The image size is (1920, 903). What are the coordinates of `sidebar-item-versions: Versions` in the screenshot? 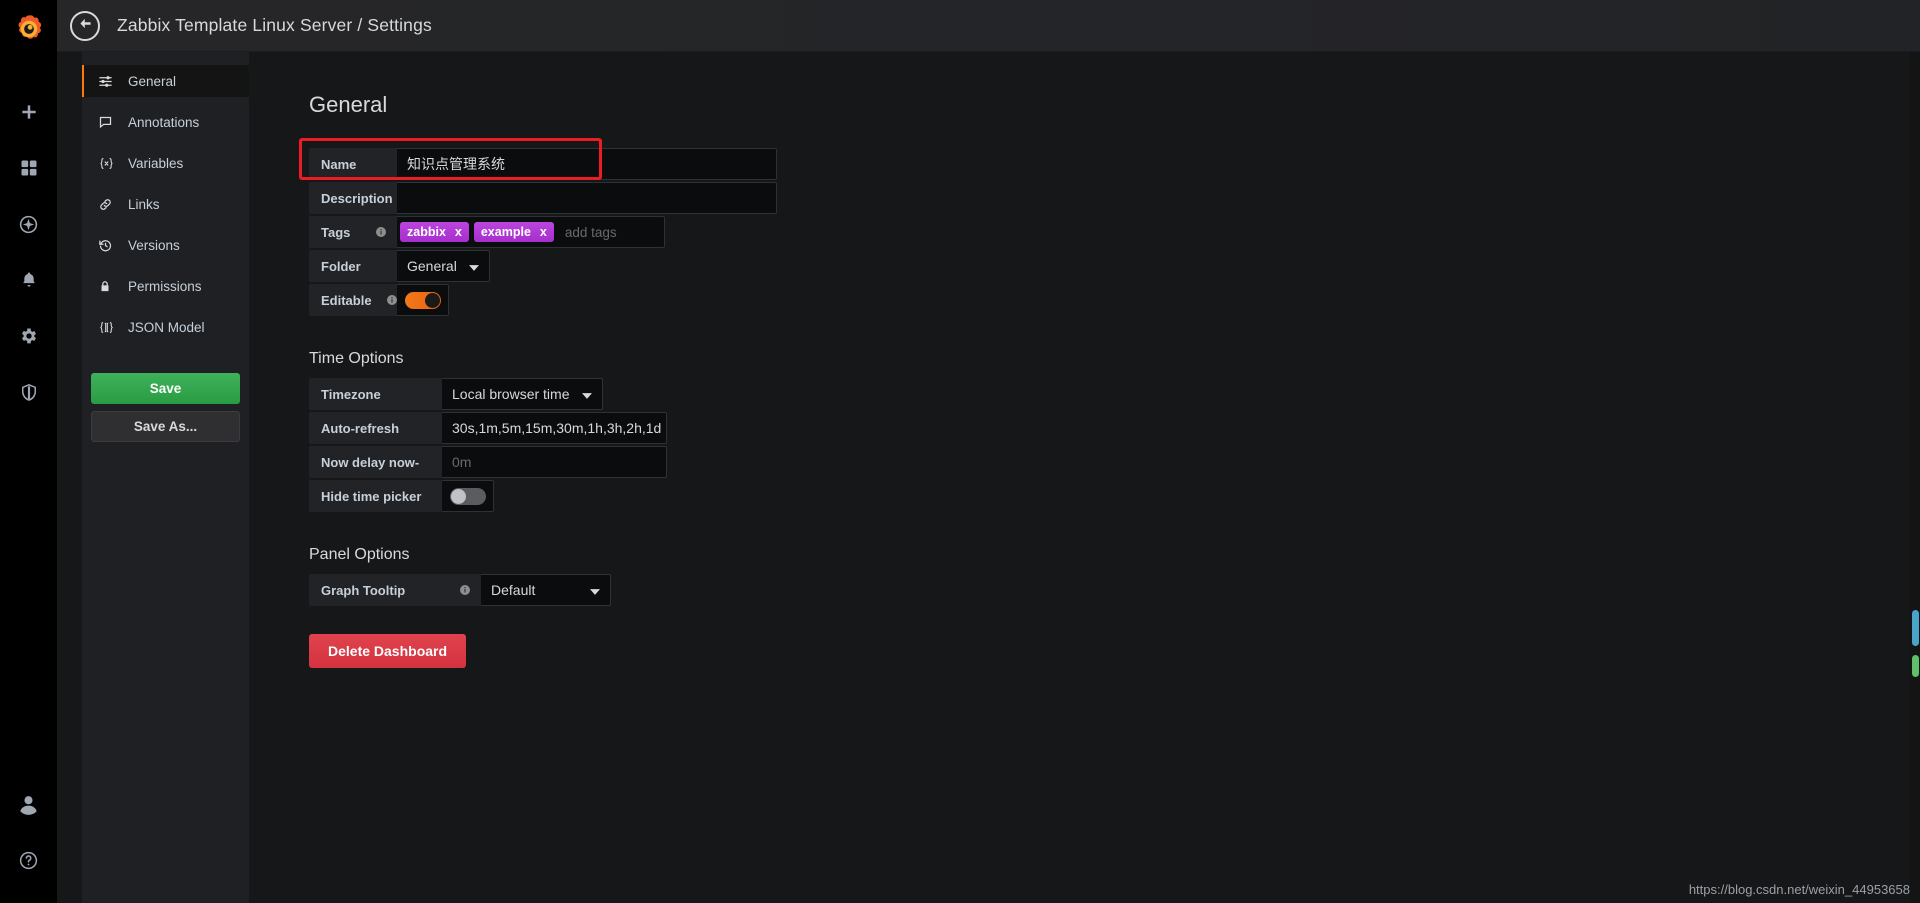 It's located at (165, 245).